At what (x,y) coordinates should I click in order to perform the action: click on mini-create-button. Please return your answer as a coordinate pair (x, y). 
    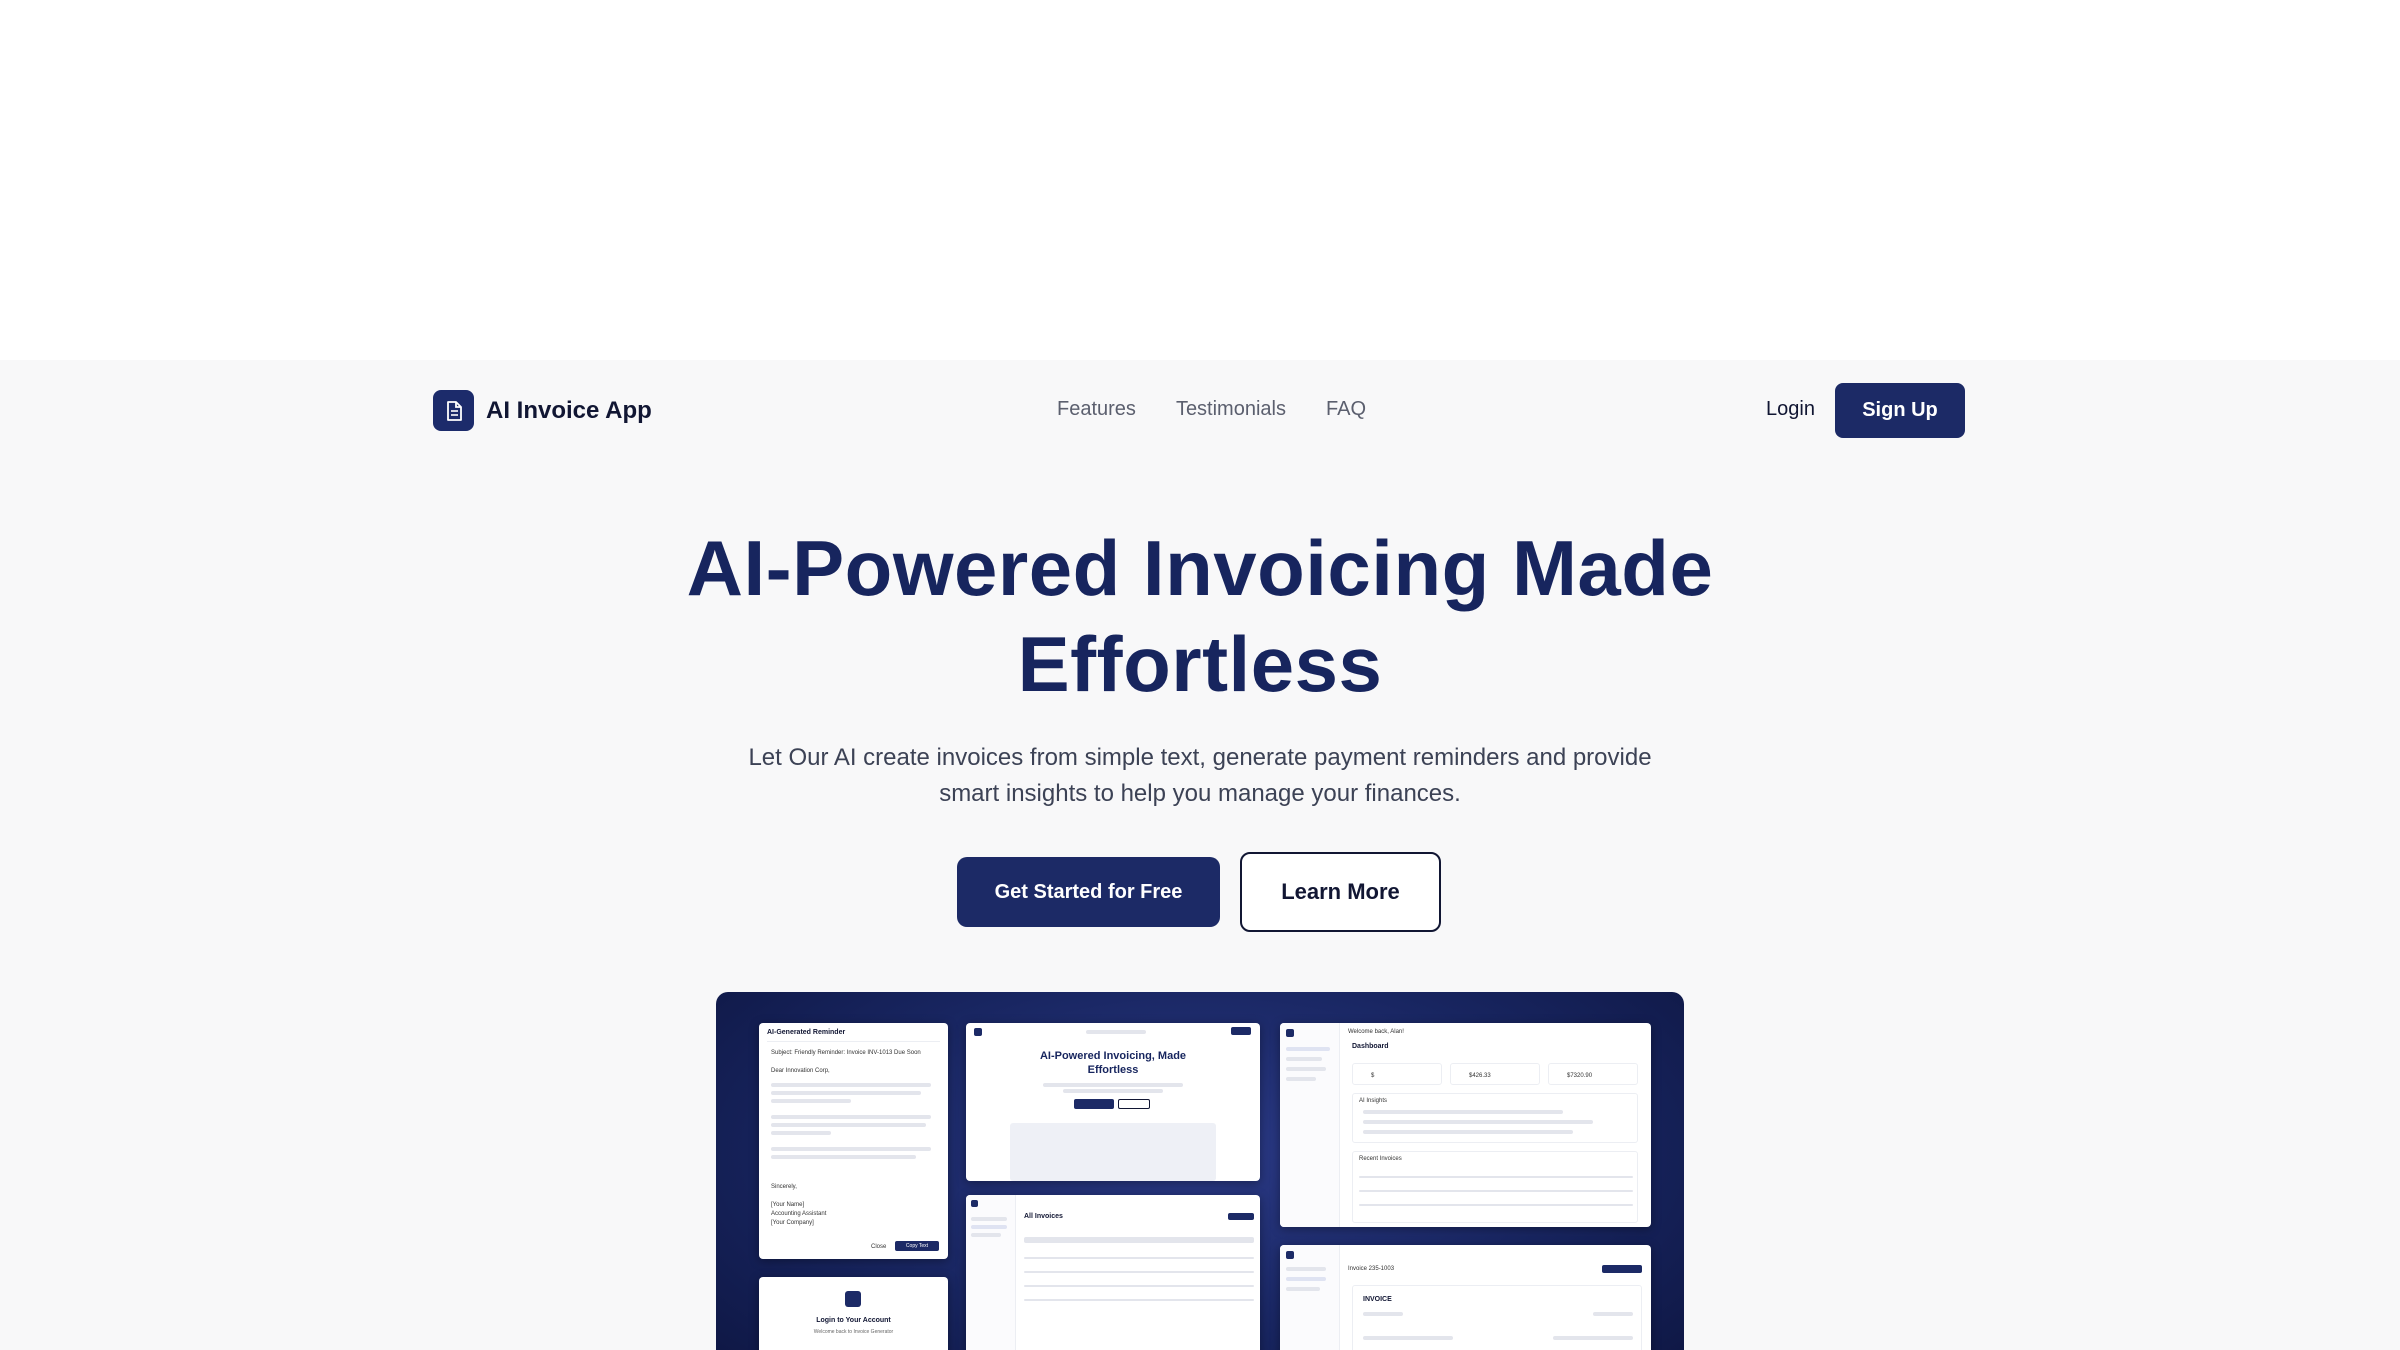
    Looking at the image, I should click on (1241, 1216).